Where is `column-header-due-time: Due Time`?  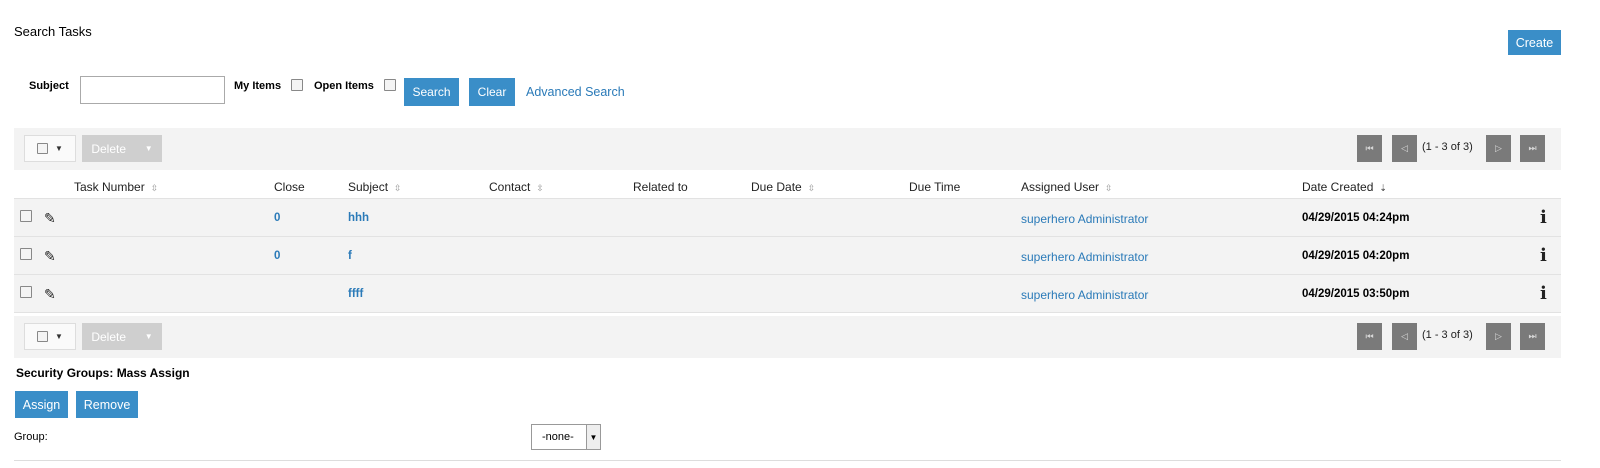 column-header-due-time: Due Time is located at coordinates (935, 187).